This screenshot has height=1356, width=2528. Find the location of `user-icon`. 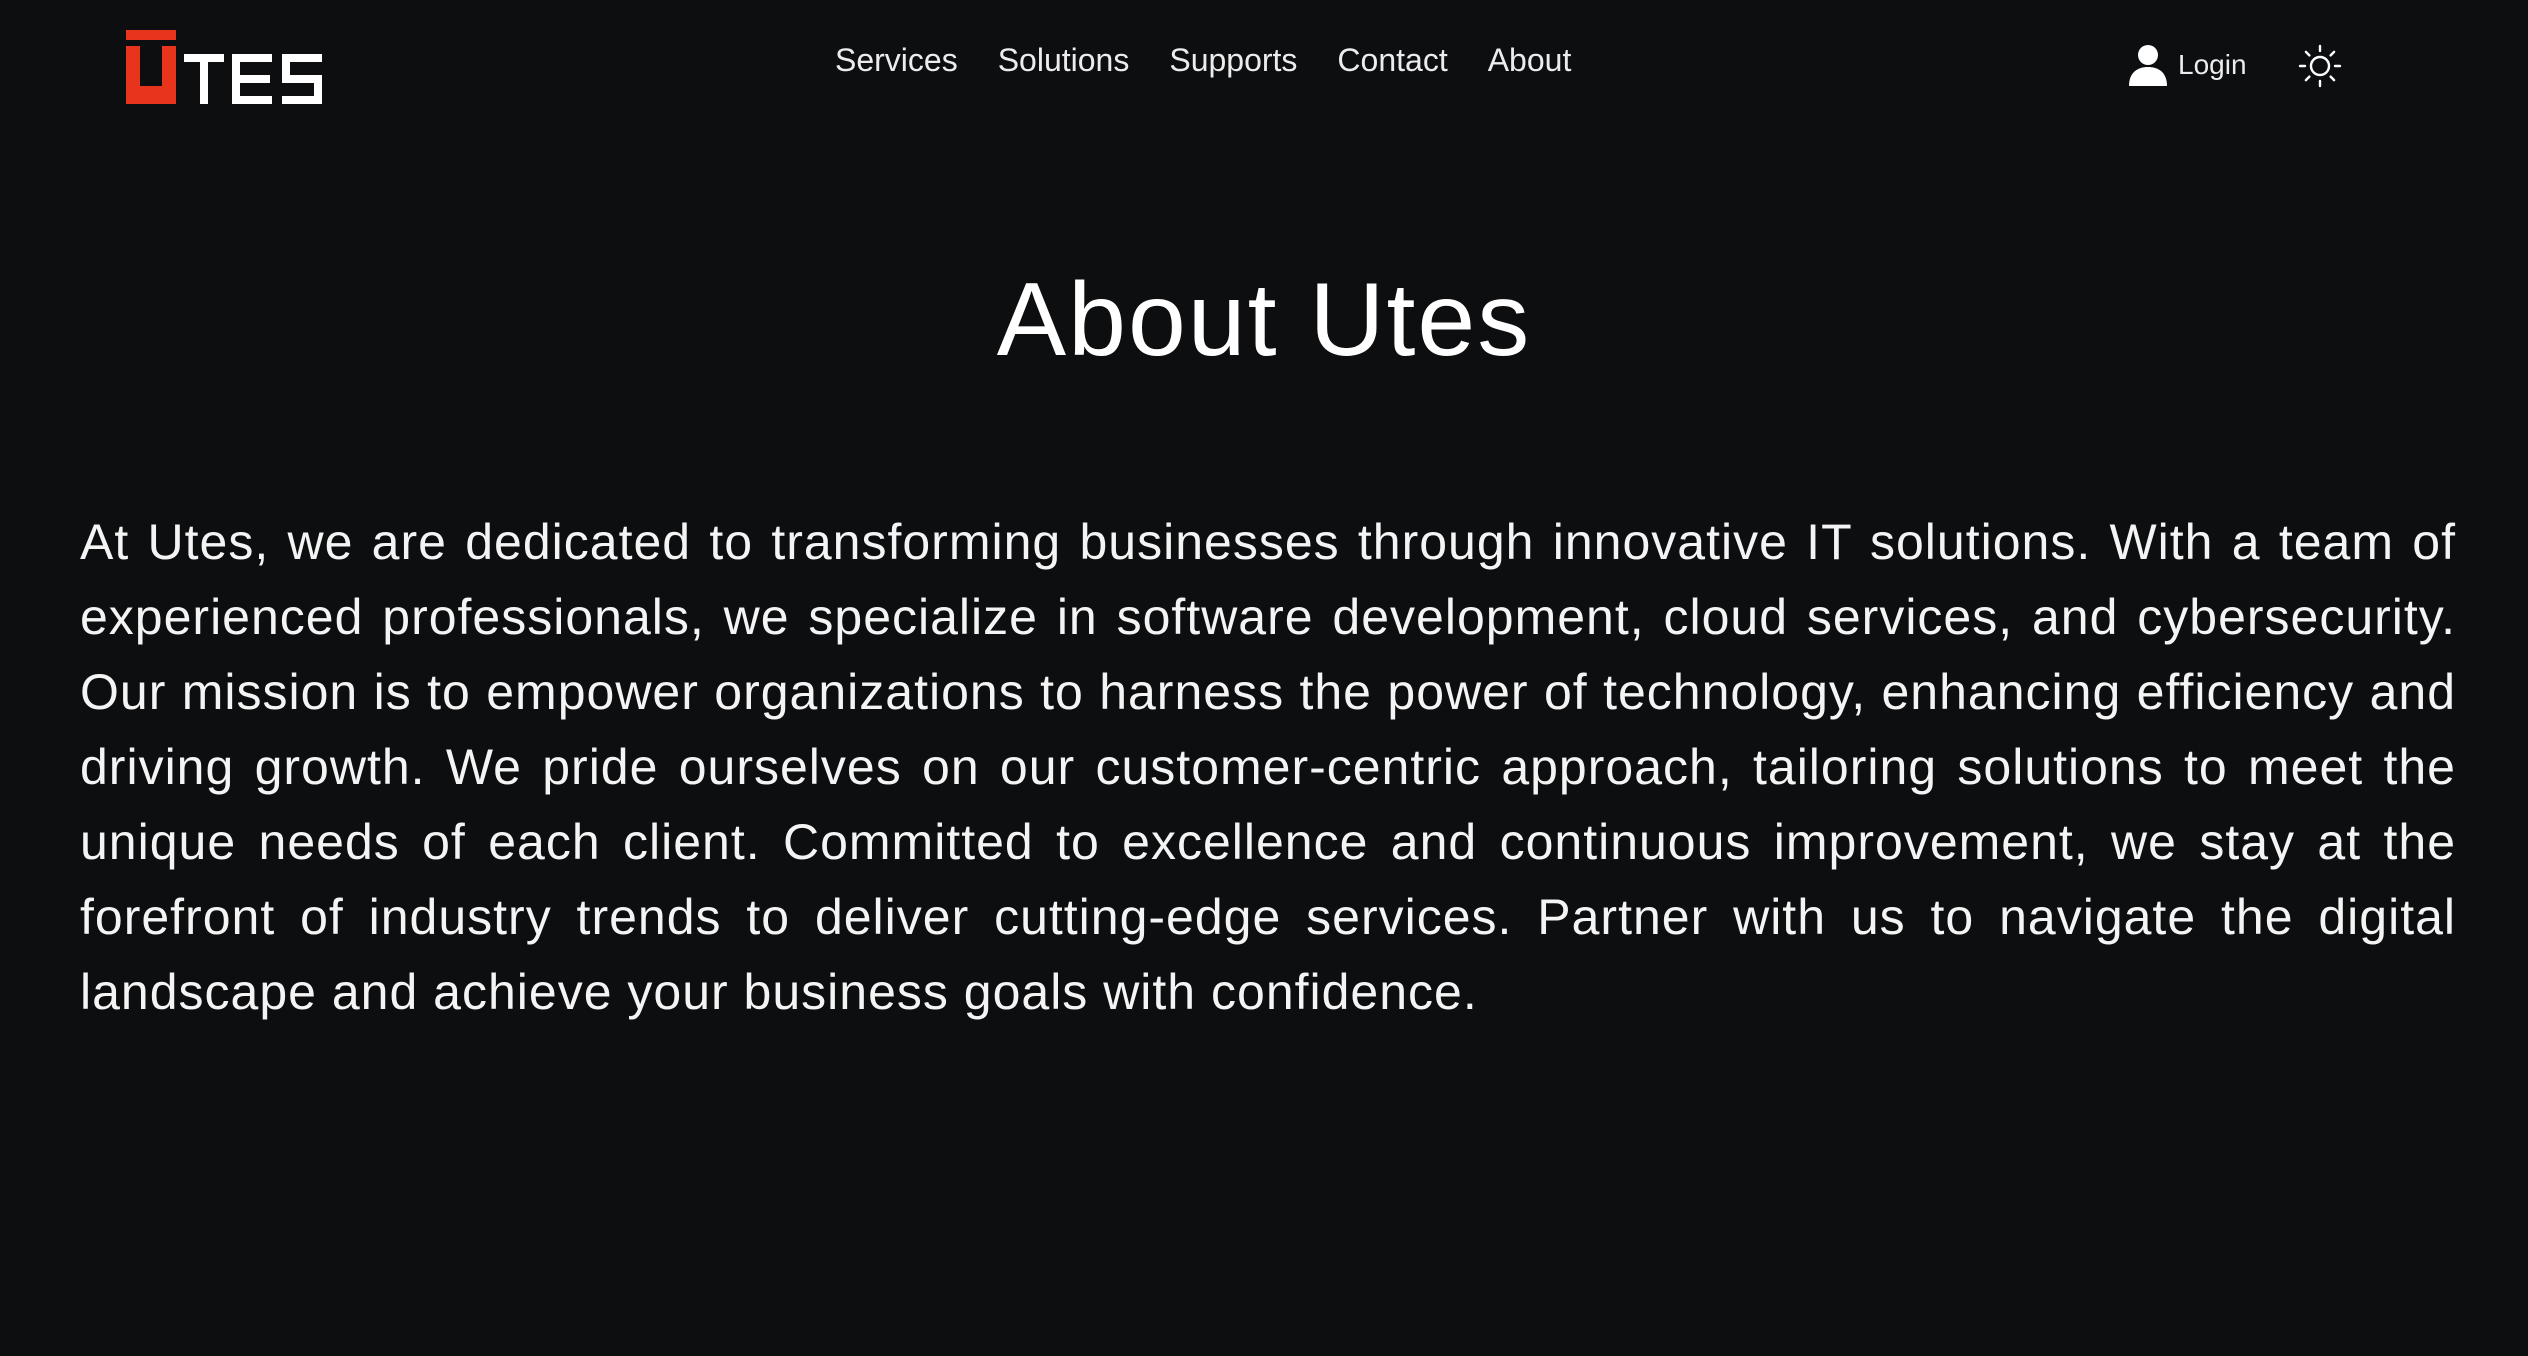

user-icon is located at coordinates (2148, 65).